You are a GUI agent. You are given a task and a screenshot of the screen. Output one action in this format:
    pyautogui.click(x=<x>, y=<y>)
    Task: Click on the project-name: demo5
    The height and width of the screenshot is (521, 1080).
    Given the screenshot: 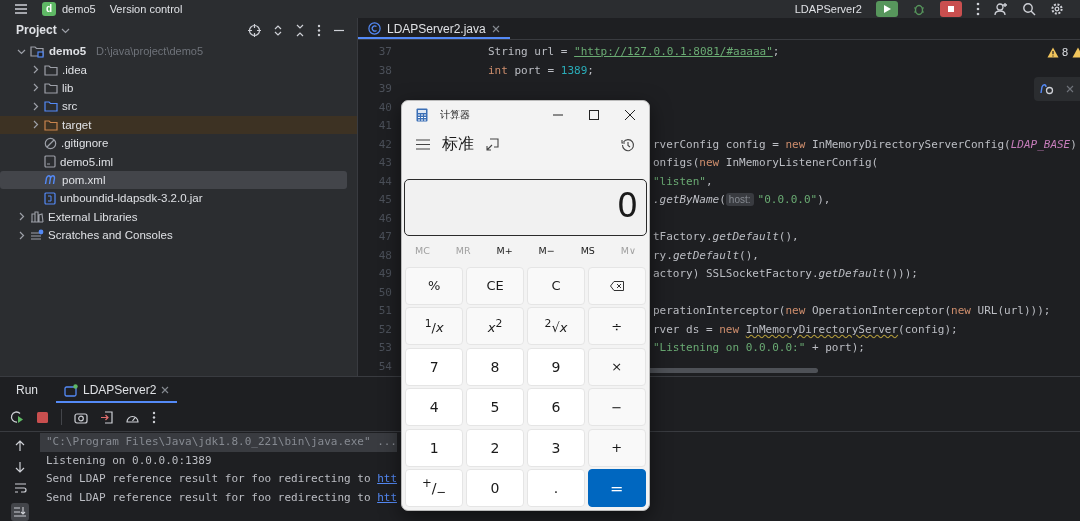 What is the action you would take?
    pyautogui.click(x=79, y=9)
    